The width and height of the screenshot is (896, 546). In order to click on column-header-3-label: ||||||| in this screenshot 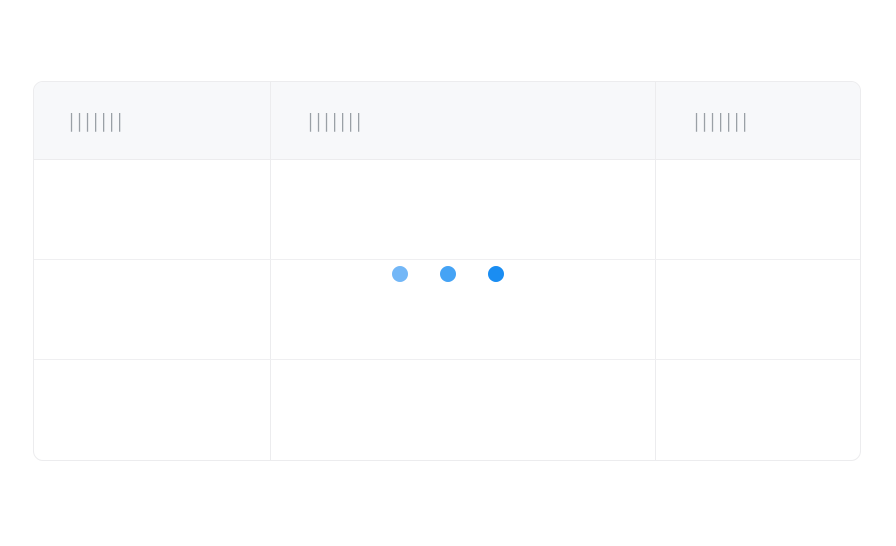, I will do `click(720, 120)`.